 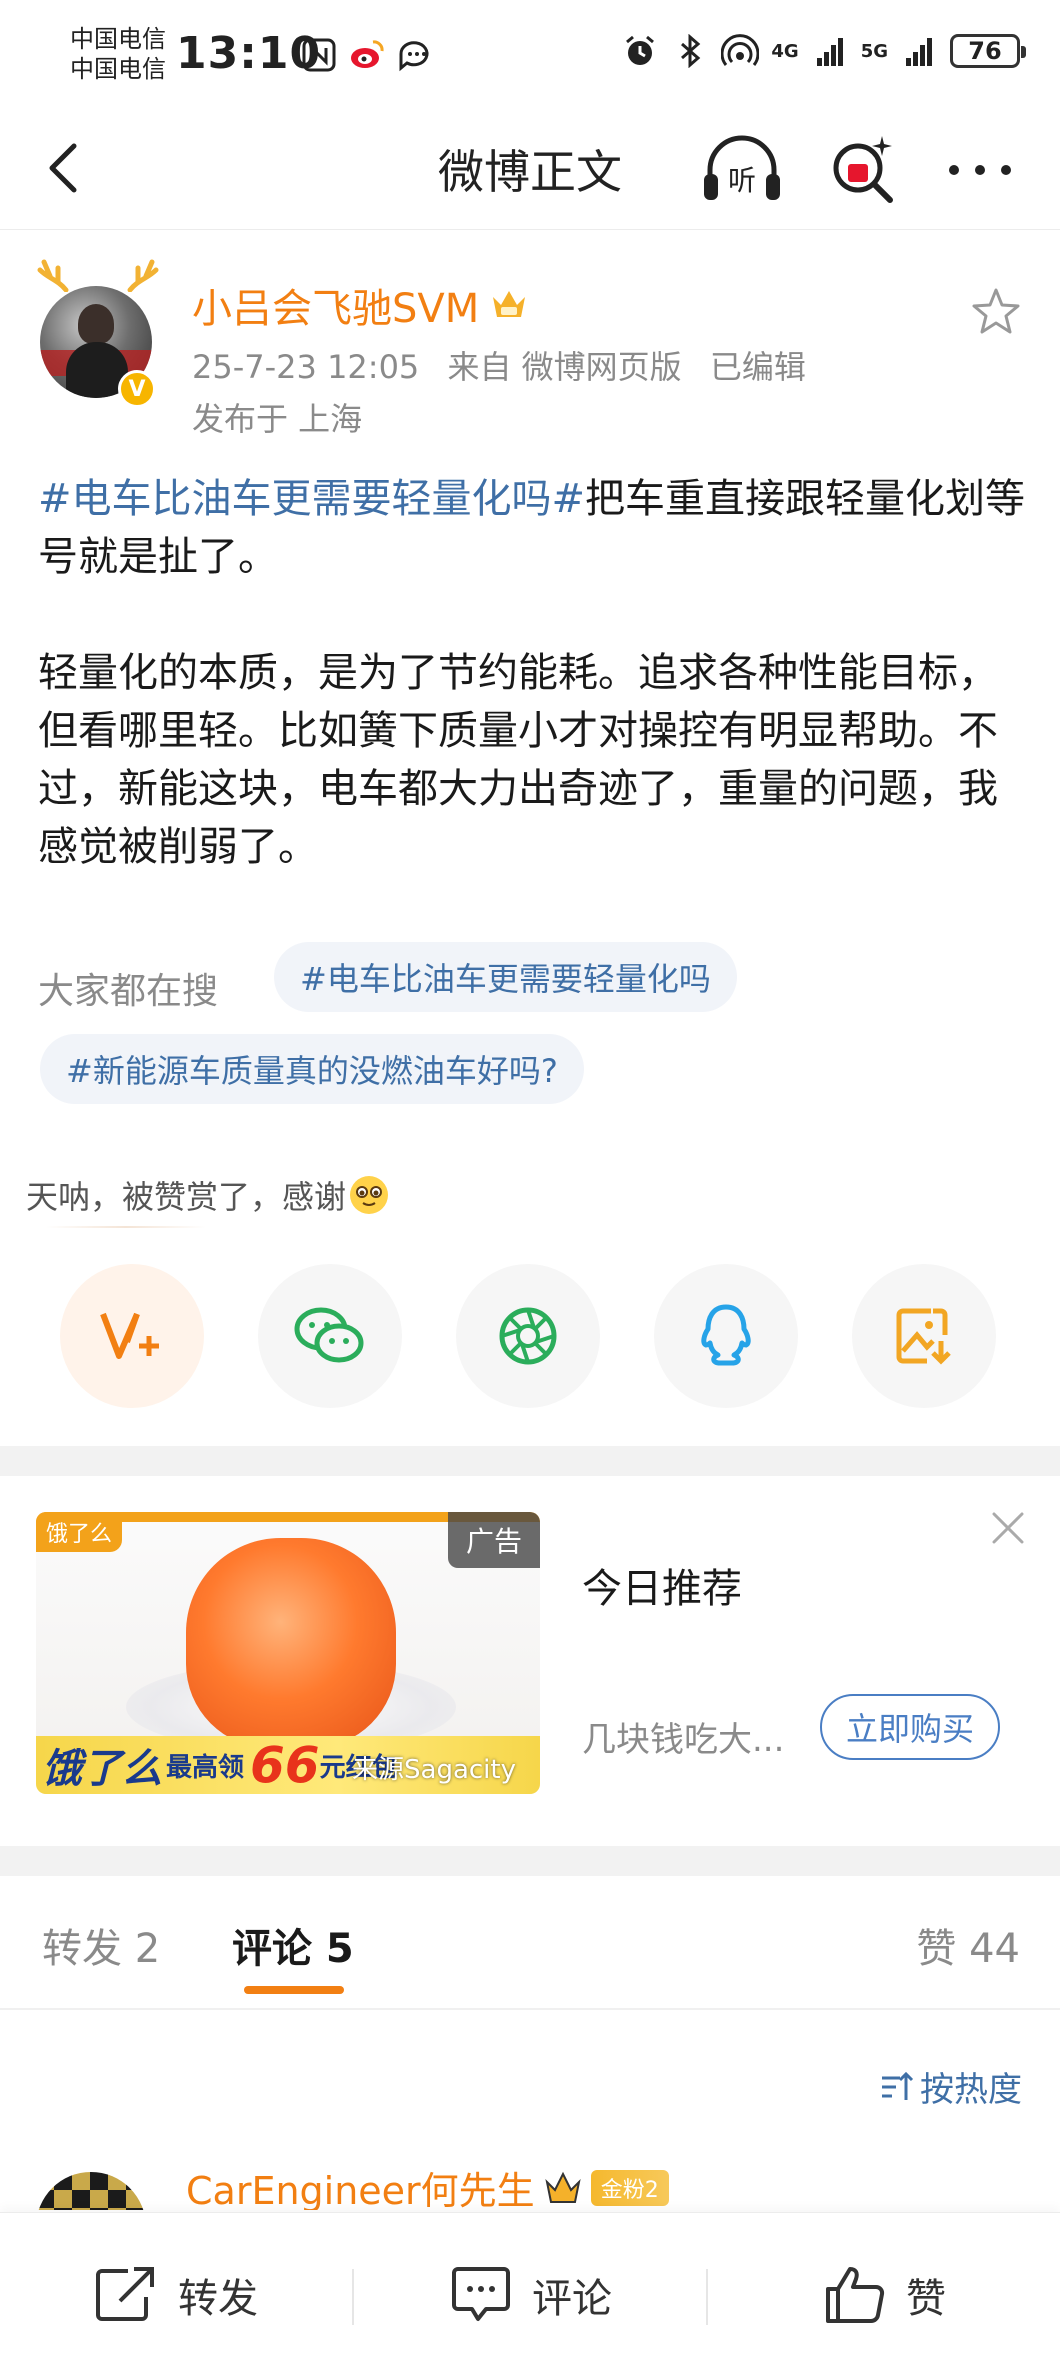 What do you see at coordinates (306, 367) in the screenshot?
I see `post-timestamp: 25-7-23 12:05` at bounding box center [306, 367].